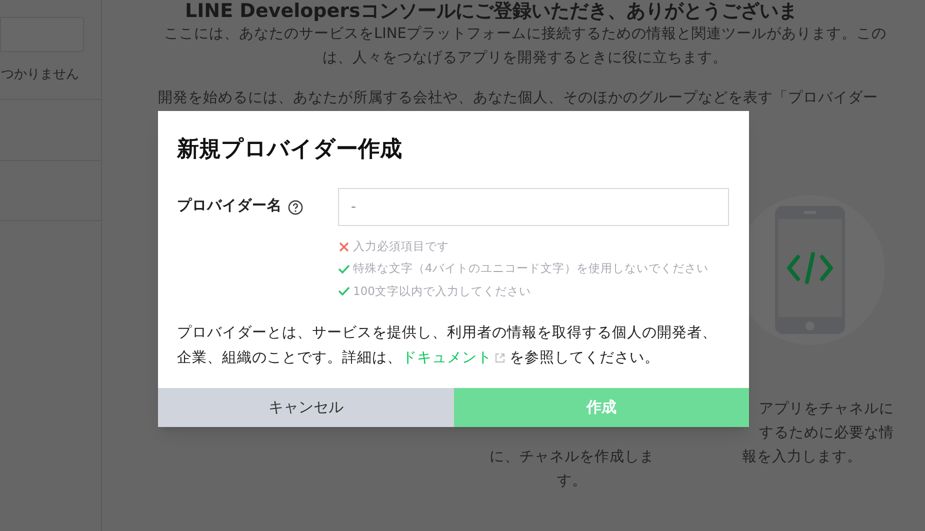 This screenshot has width=925, height=531. What do you see at coordinates (802, 457) in the screenshot?
I see `step-text: 報を入力します。` at bounding box center [802, 457].